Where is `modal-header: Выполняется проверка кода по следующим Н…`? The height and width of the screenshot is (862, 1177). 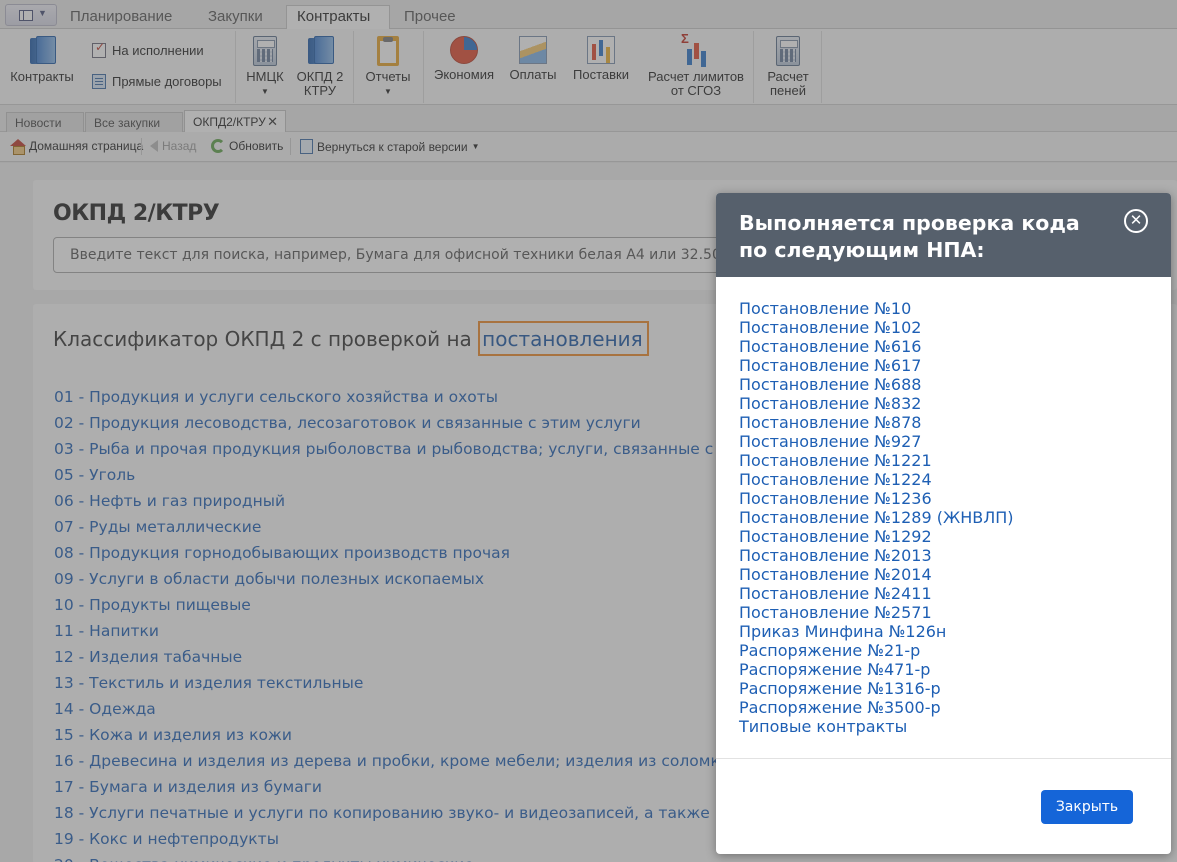 modal-header: Выполняется проверка кода по следующим Н… is located at coordinates (943, 235).